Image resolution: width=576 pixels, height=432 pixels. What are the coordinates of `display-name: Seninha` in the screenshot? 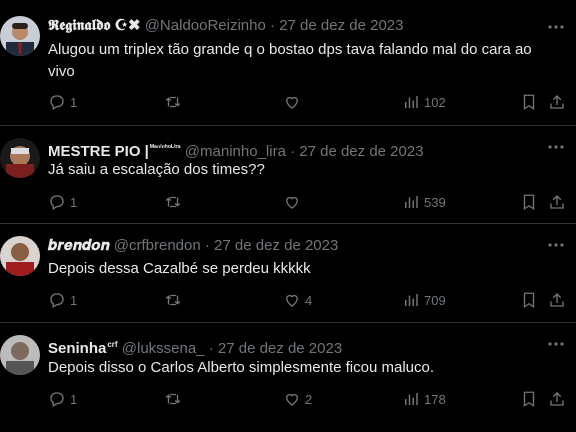 It's located at (77, 348).